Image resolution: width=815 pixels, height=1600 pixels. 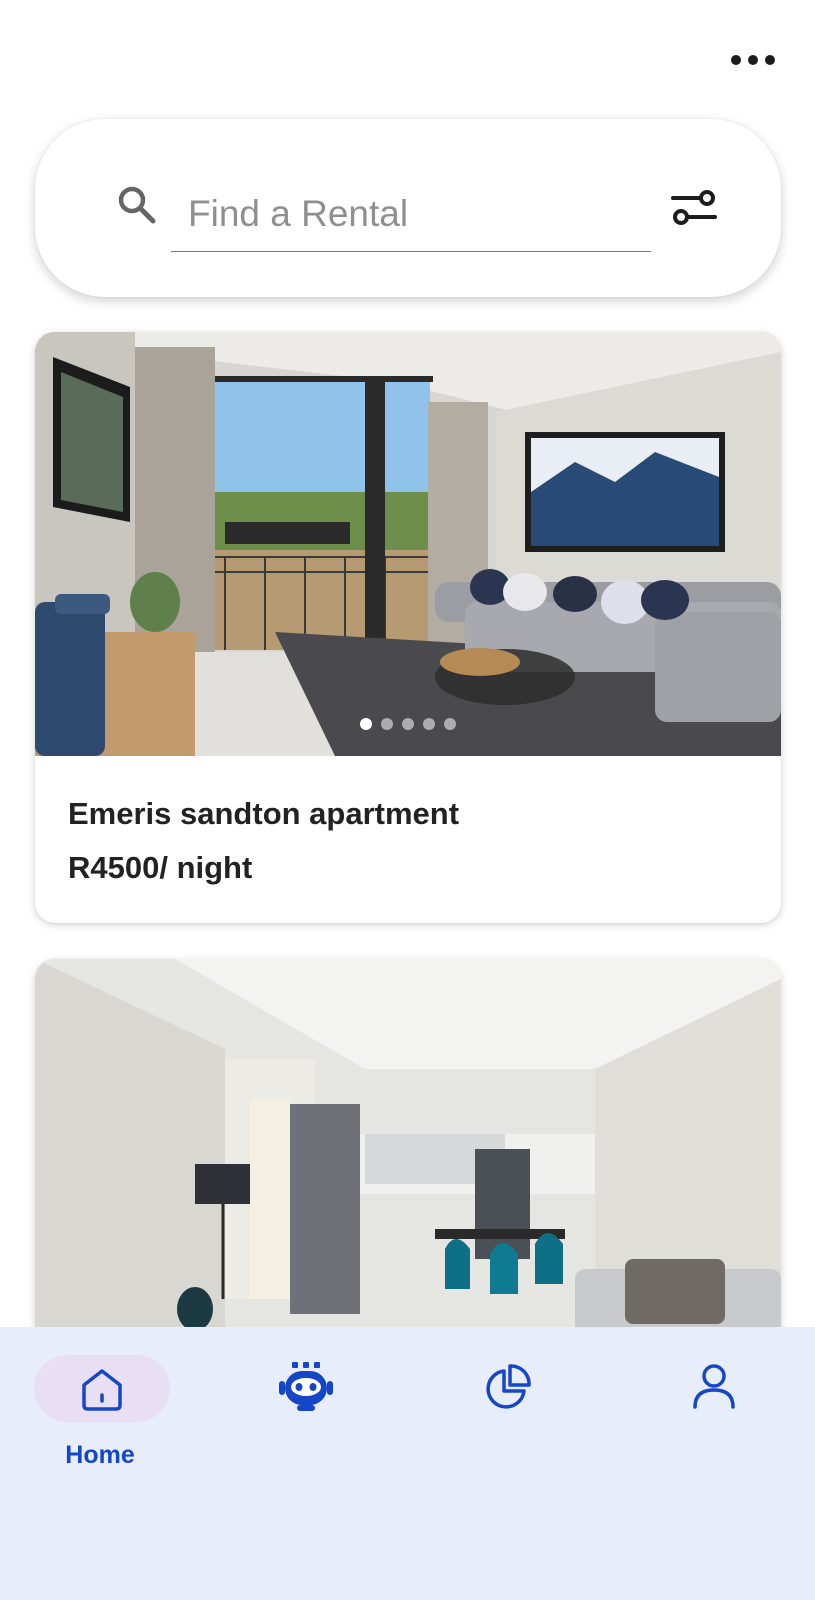 I want to click on nav-item-stats, so click(x=510, y=1407).